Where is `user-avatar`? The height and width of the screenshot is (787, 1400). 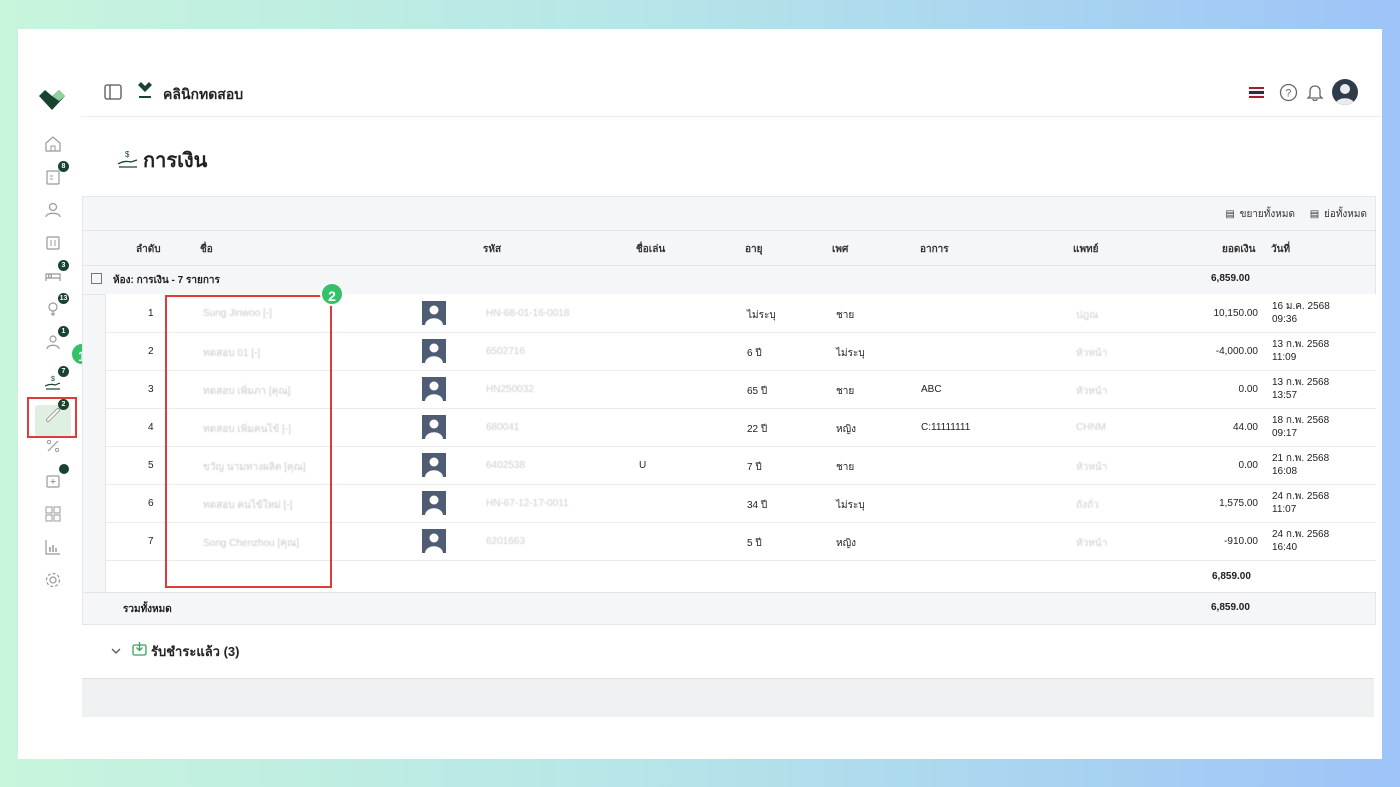
user-avatar is located at coordinates (1345, 92).